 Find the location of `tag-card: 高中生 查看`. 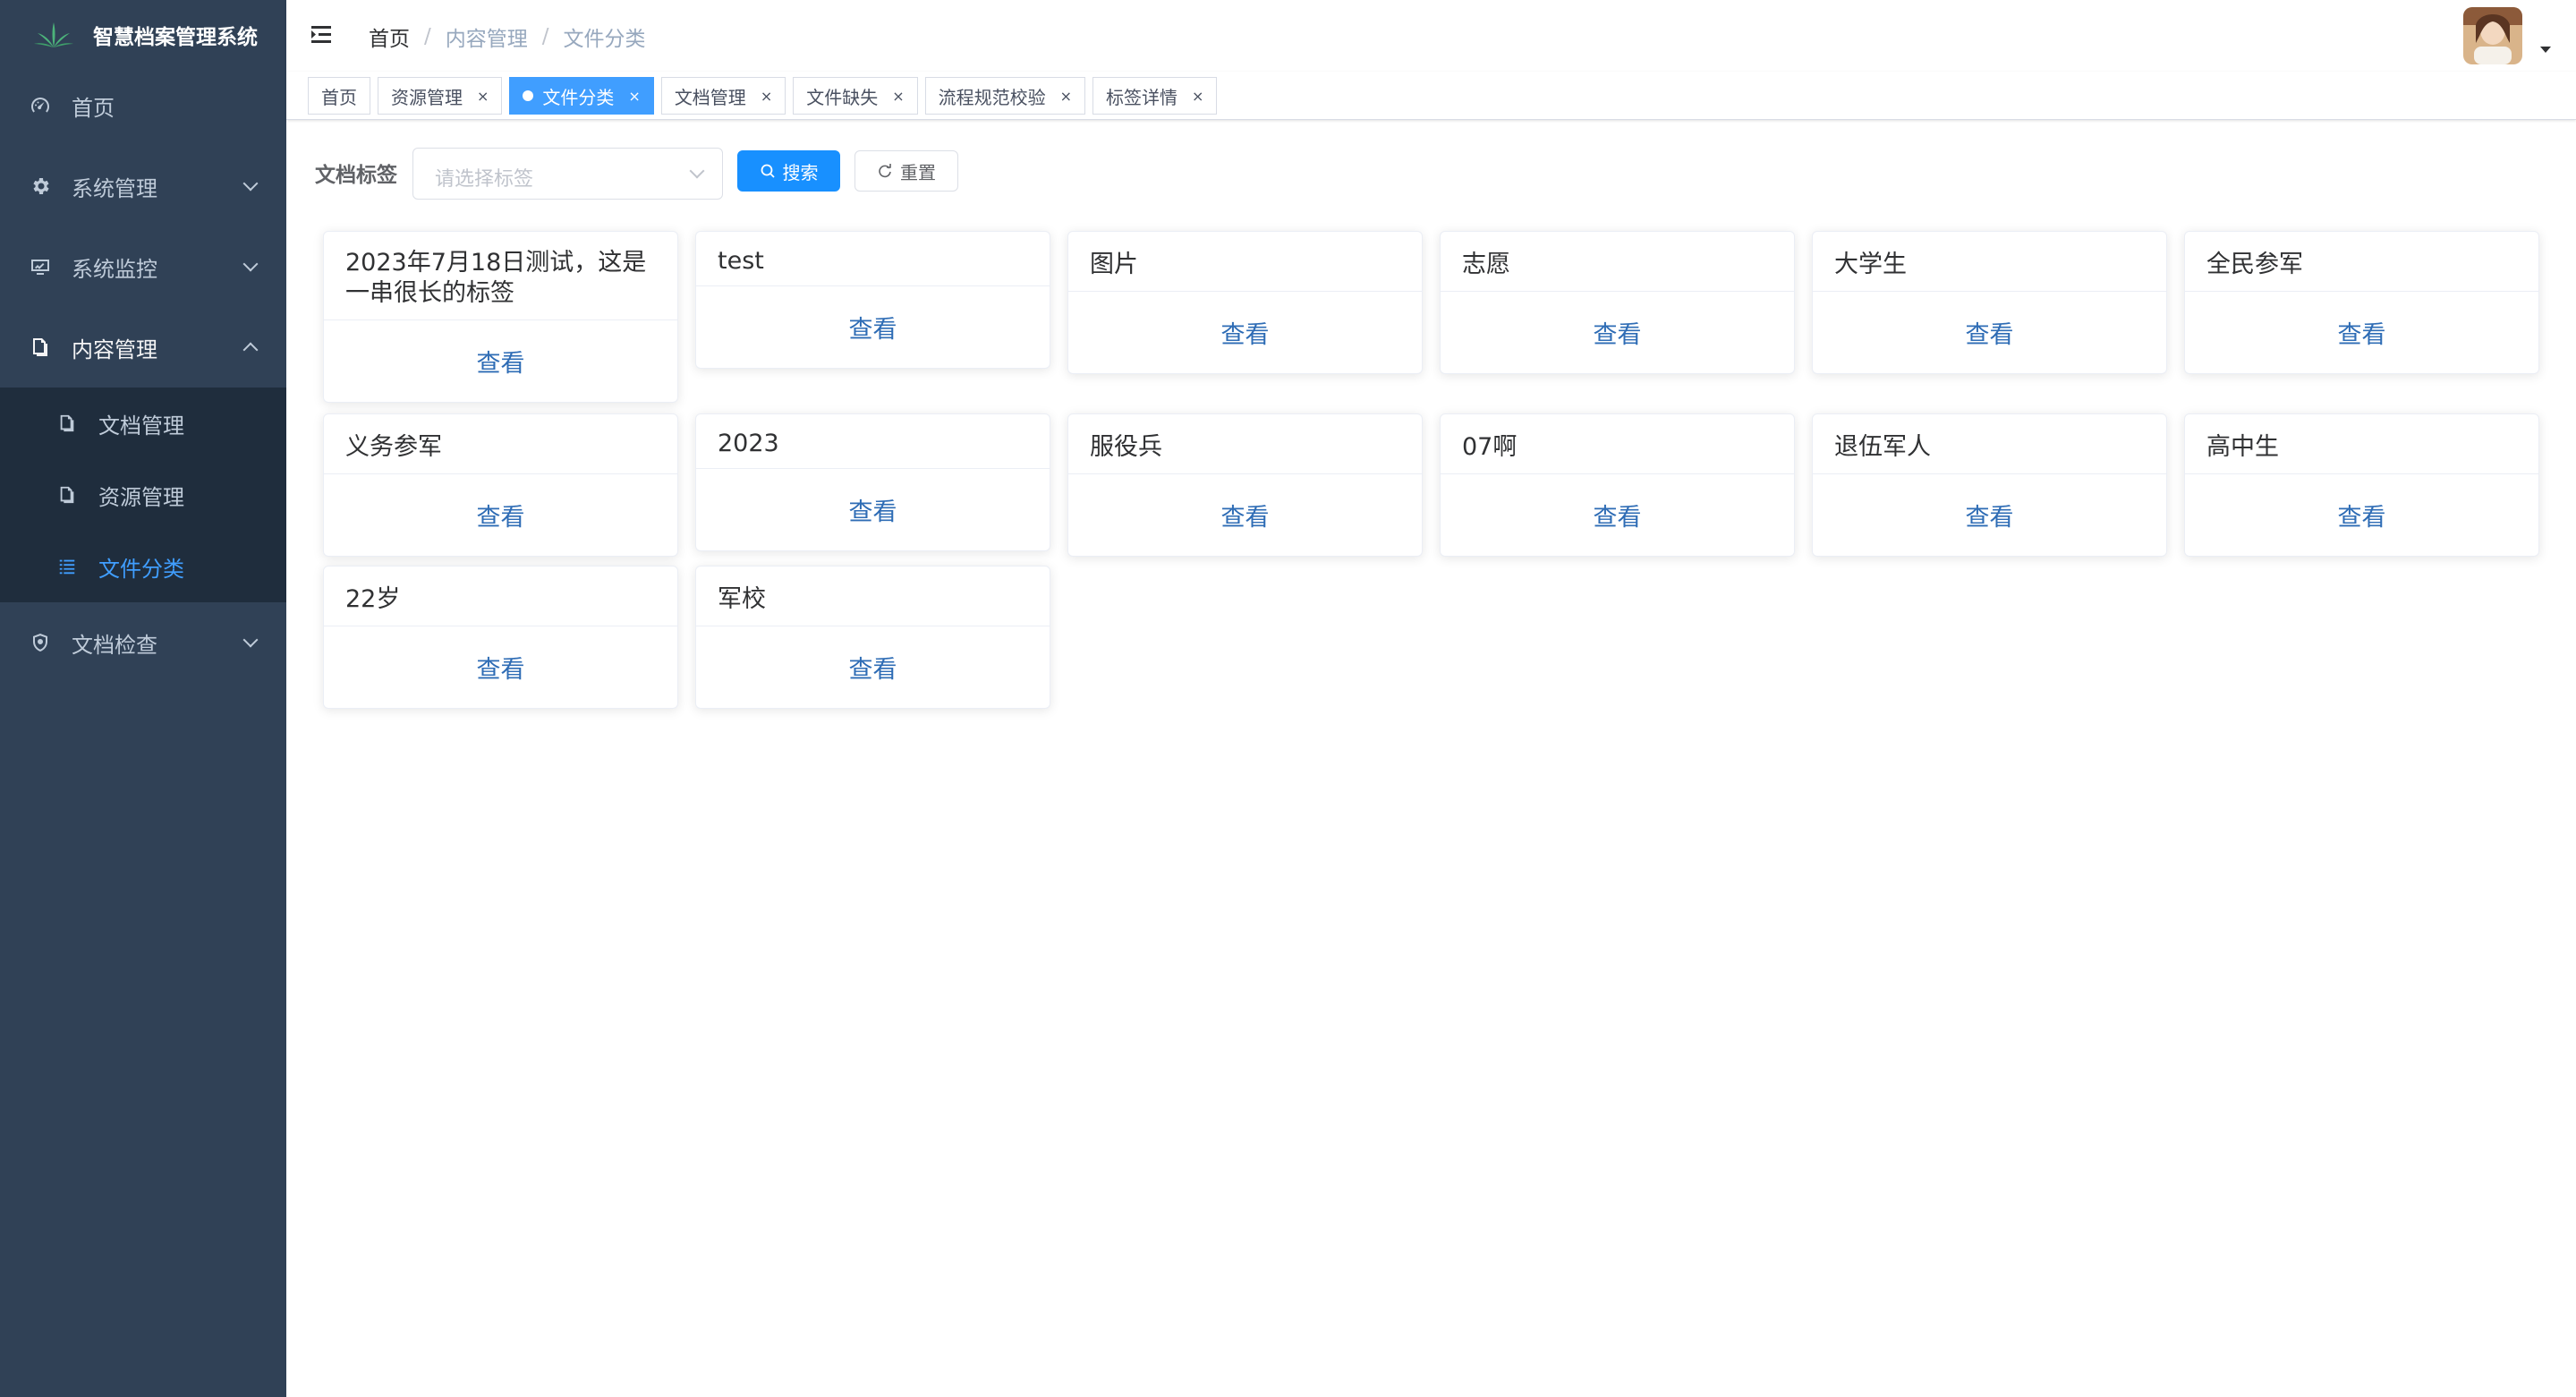

tag-card: 高中生 查看 is located at coordinates (2361, 485).